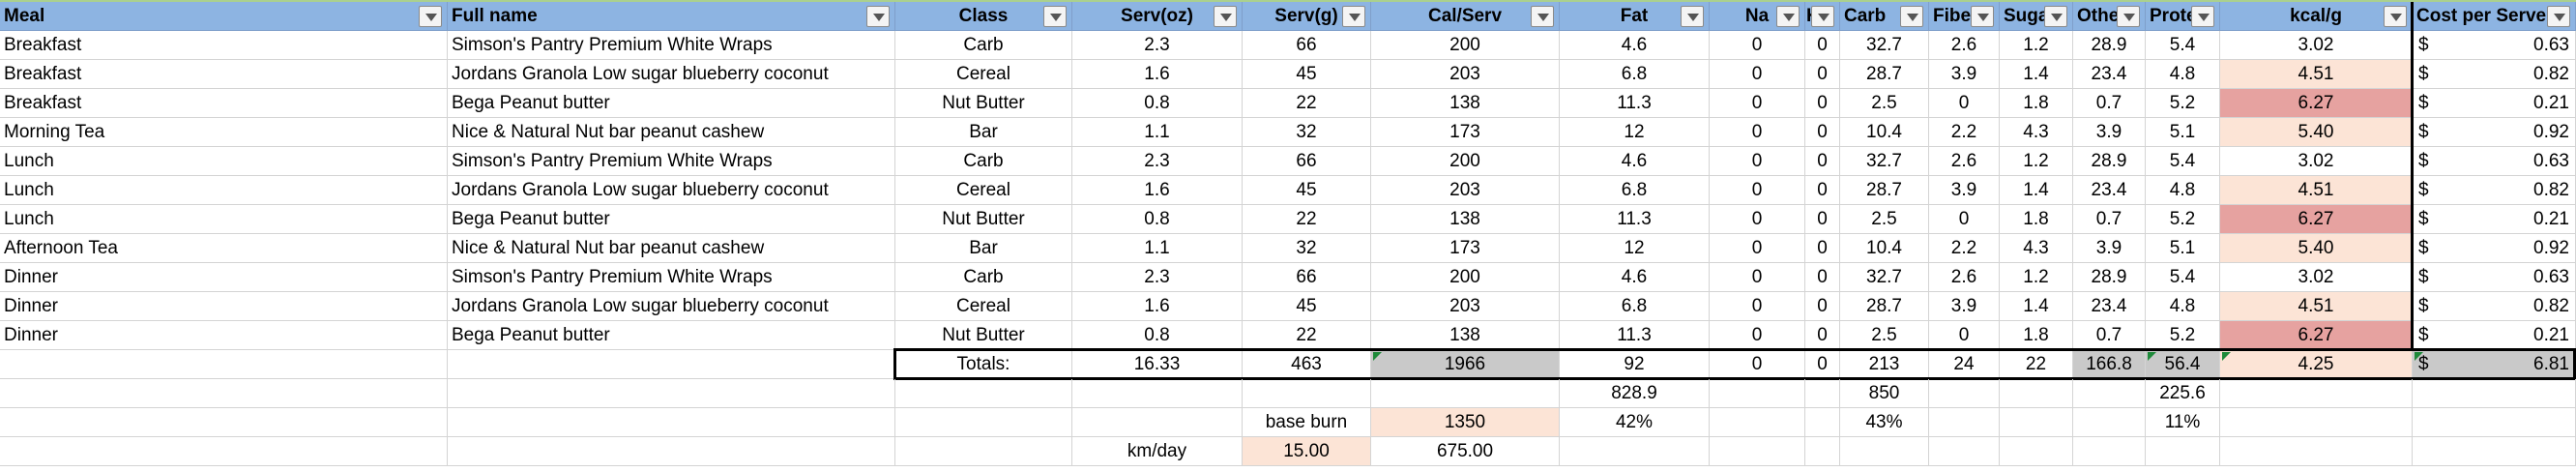 The image size is (2576, 472). What do you see at coordinates (2494, 364) in the screenshot?
I see `totals-cost: $6.81` at bounding box center [2494, 364].